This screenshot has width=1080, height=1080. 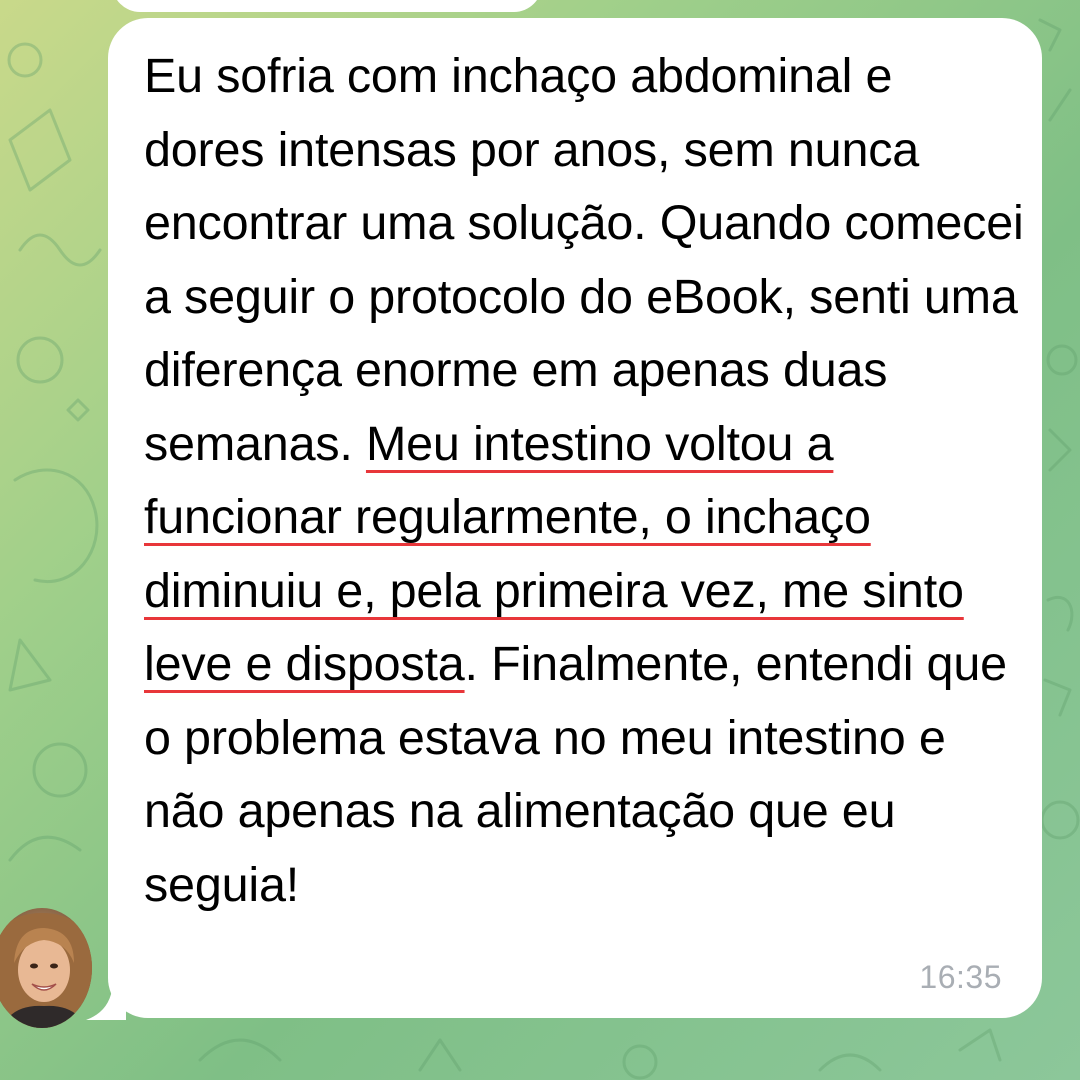 I want to click on message-timestamp: 16:35, so click(x=960, y=977).